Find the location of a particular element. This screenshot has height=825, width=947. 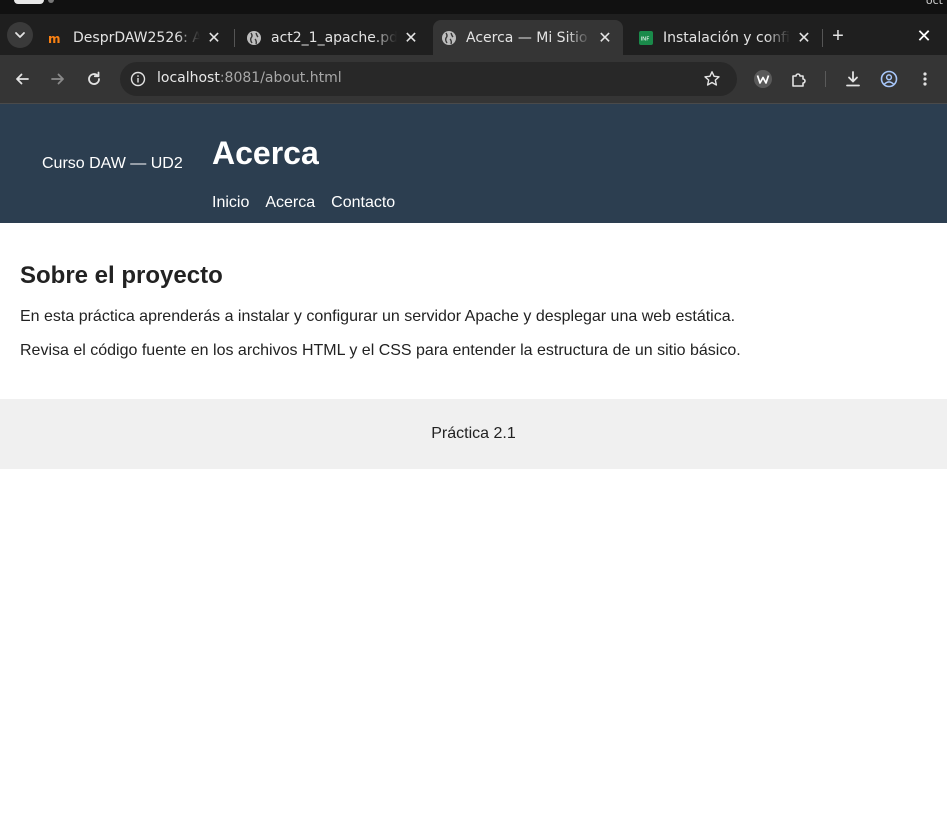

info-icon is located at coordinates (138, 79).